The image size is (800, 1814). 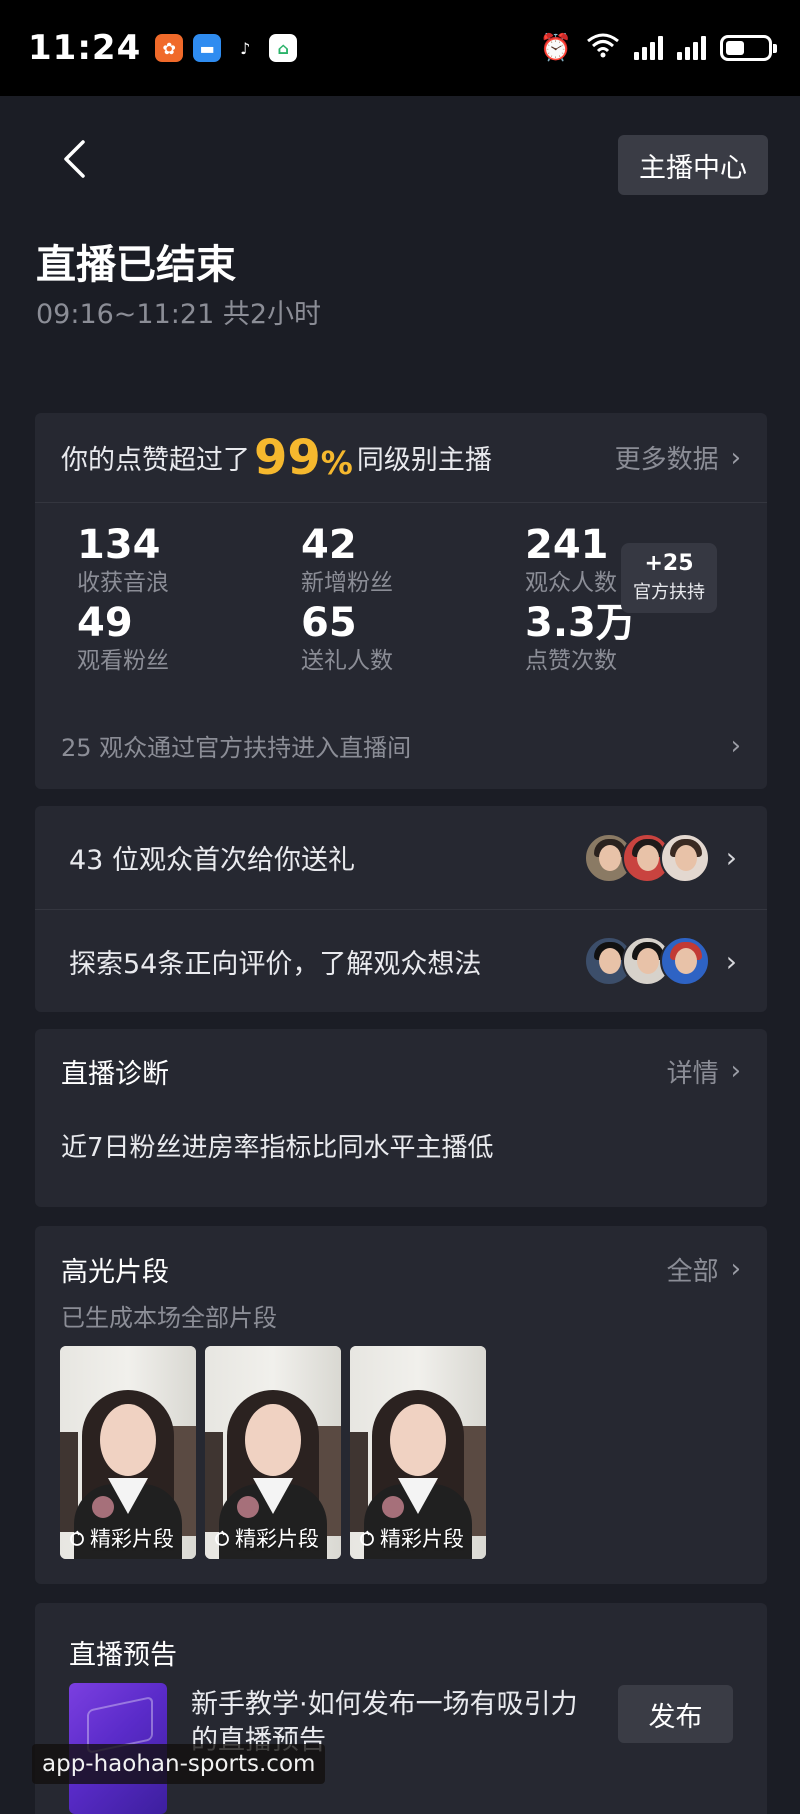 What do you see at coordinates (603, 48) in the screenshot?
I see `wifi-icon` at bounding box center [603, 48].